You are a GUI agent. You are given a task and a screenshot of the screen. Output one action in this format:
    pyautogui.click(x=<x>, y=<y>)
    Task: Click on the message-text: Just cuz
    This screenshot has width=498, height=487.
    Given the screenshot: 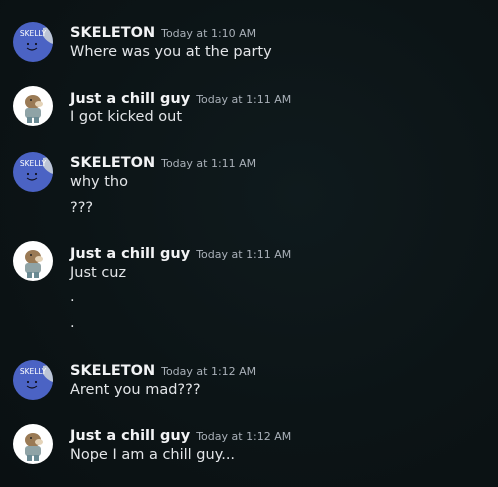 What is the action you would take?
    pyautogui.click(x=98, y=273)
    